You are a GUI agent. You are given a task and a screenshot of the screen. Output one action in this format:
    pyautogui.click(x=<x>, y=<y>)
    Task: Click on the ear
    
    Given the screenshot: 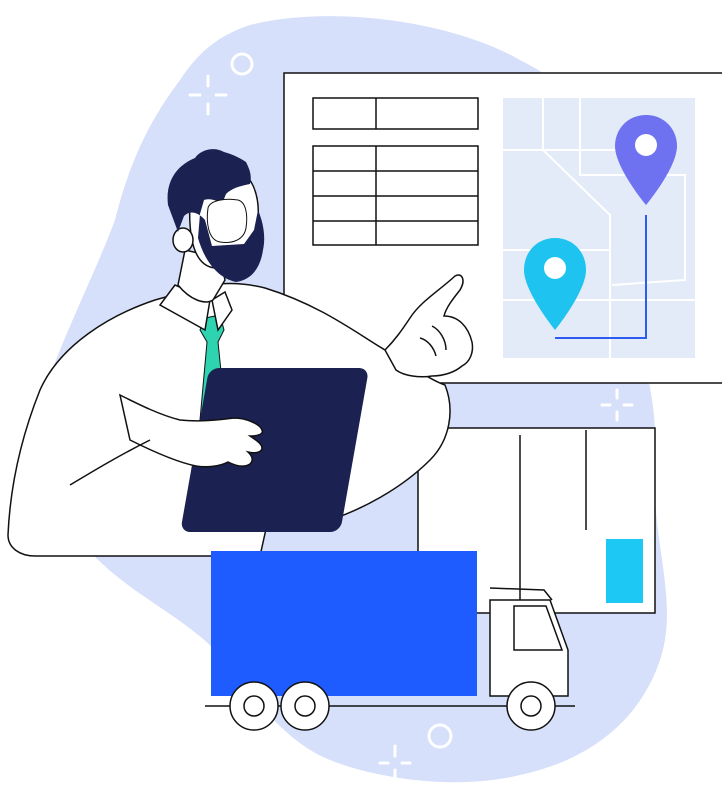 What is the action you would take?
    pyautogui.click(x=183, y=240)
    